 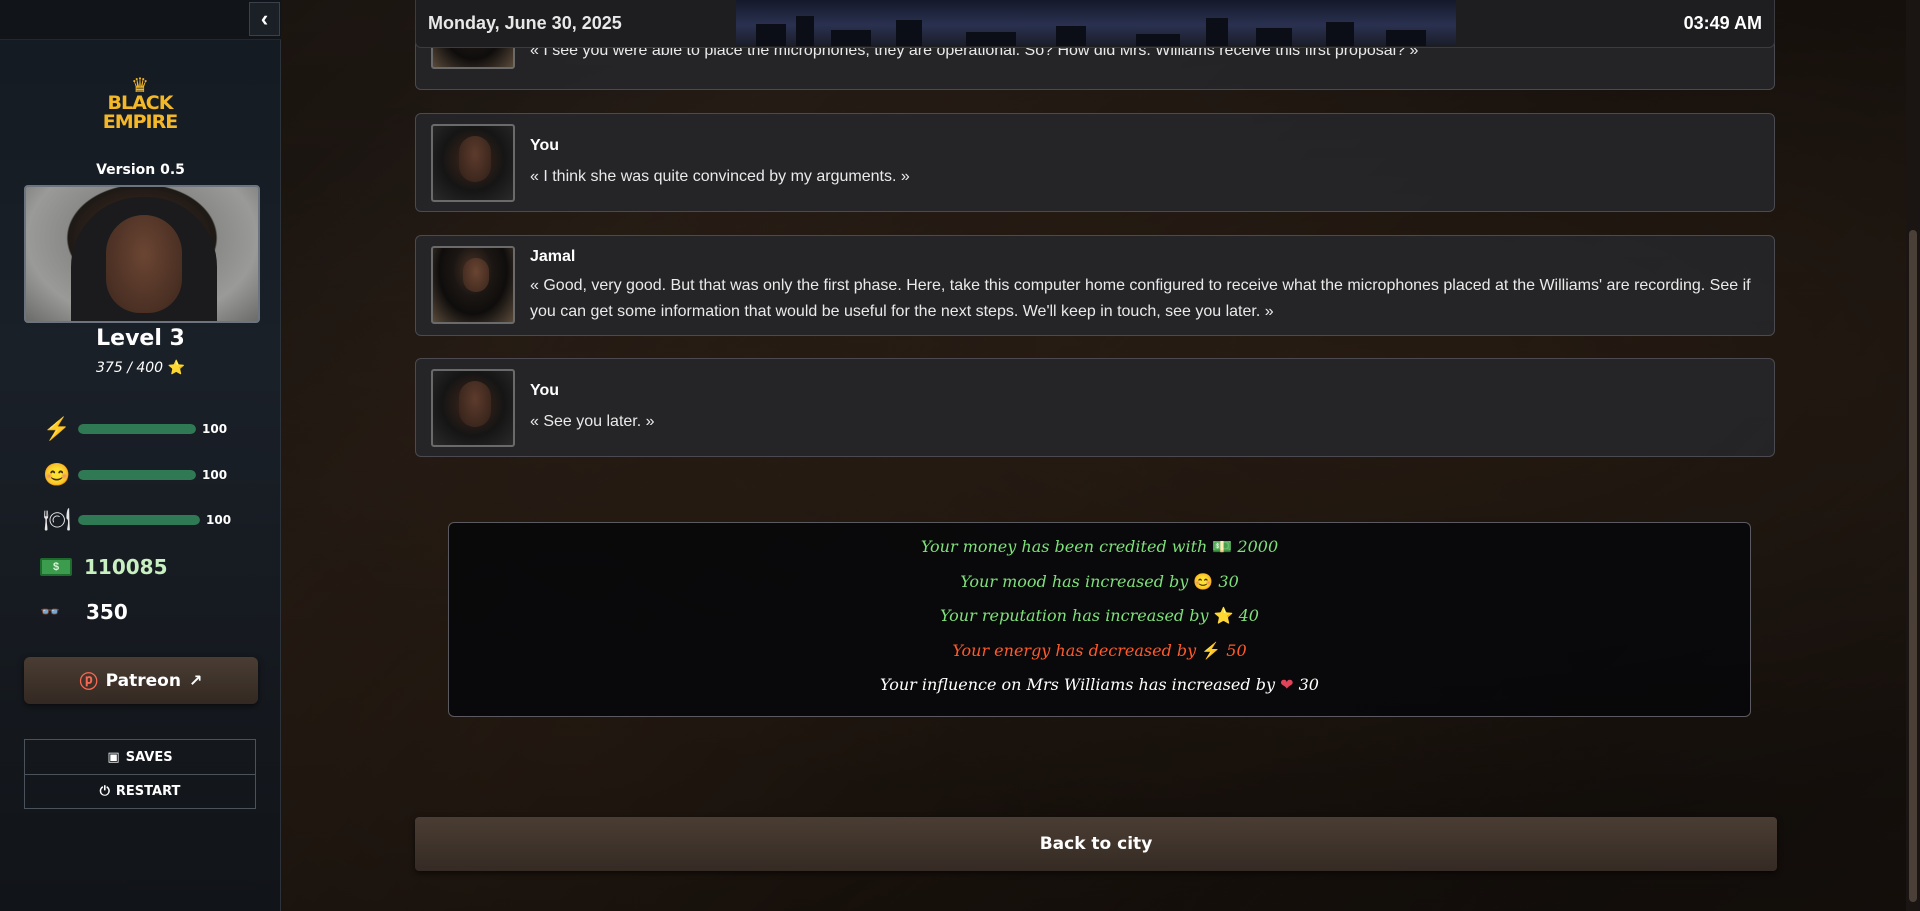 I want to click on mood-stat: 😊 100, so click(x=133, y=475).